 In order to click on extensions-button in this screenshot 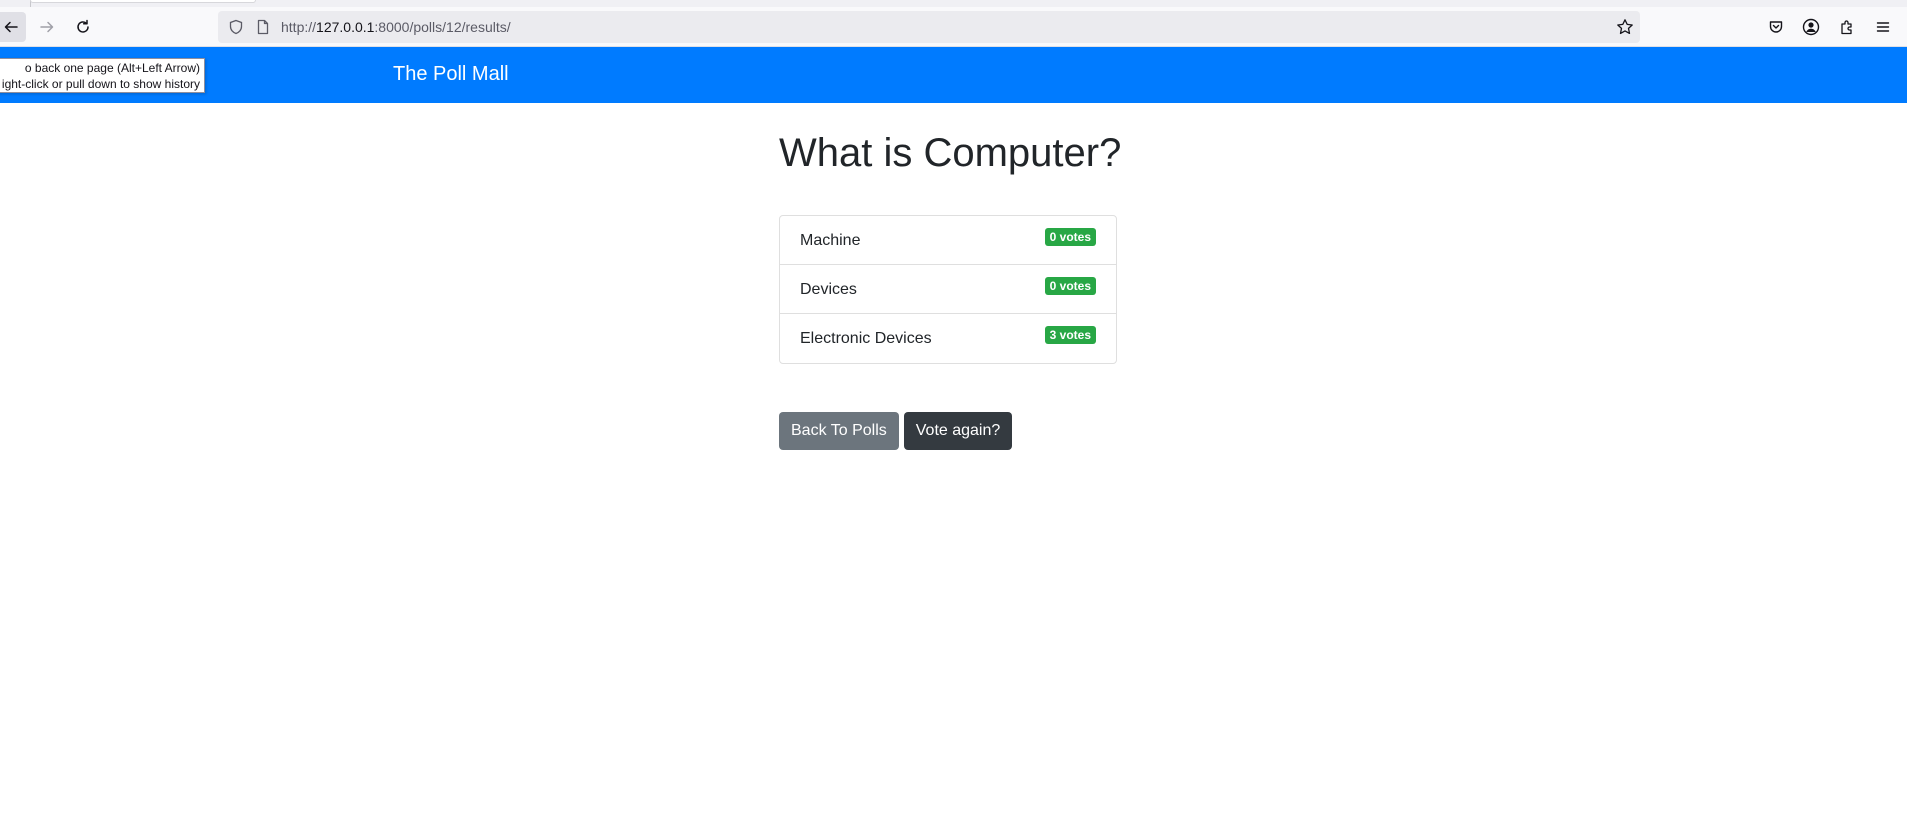, I will do `click(1847, 27)`.